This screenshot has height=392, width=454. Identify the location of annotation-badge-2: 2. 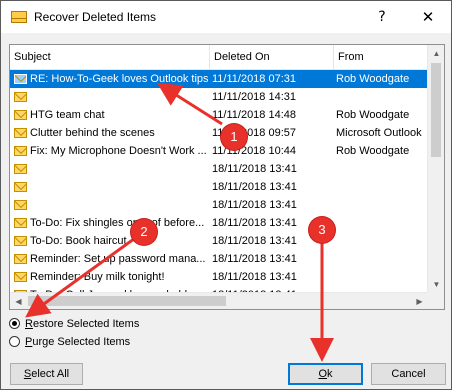
(144, 232).